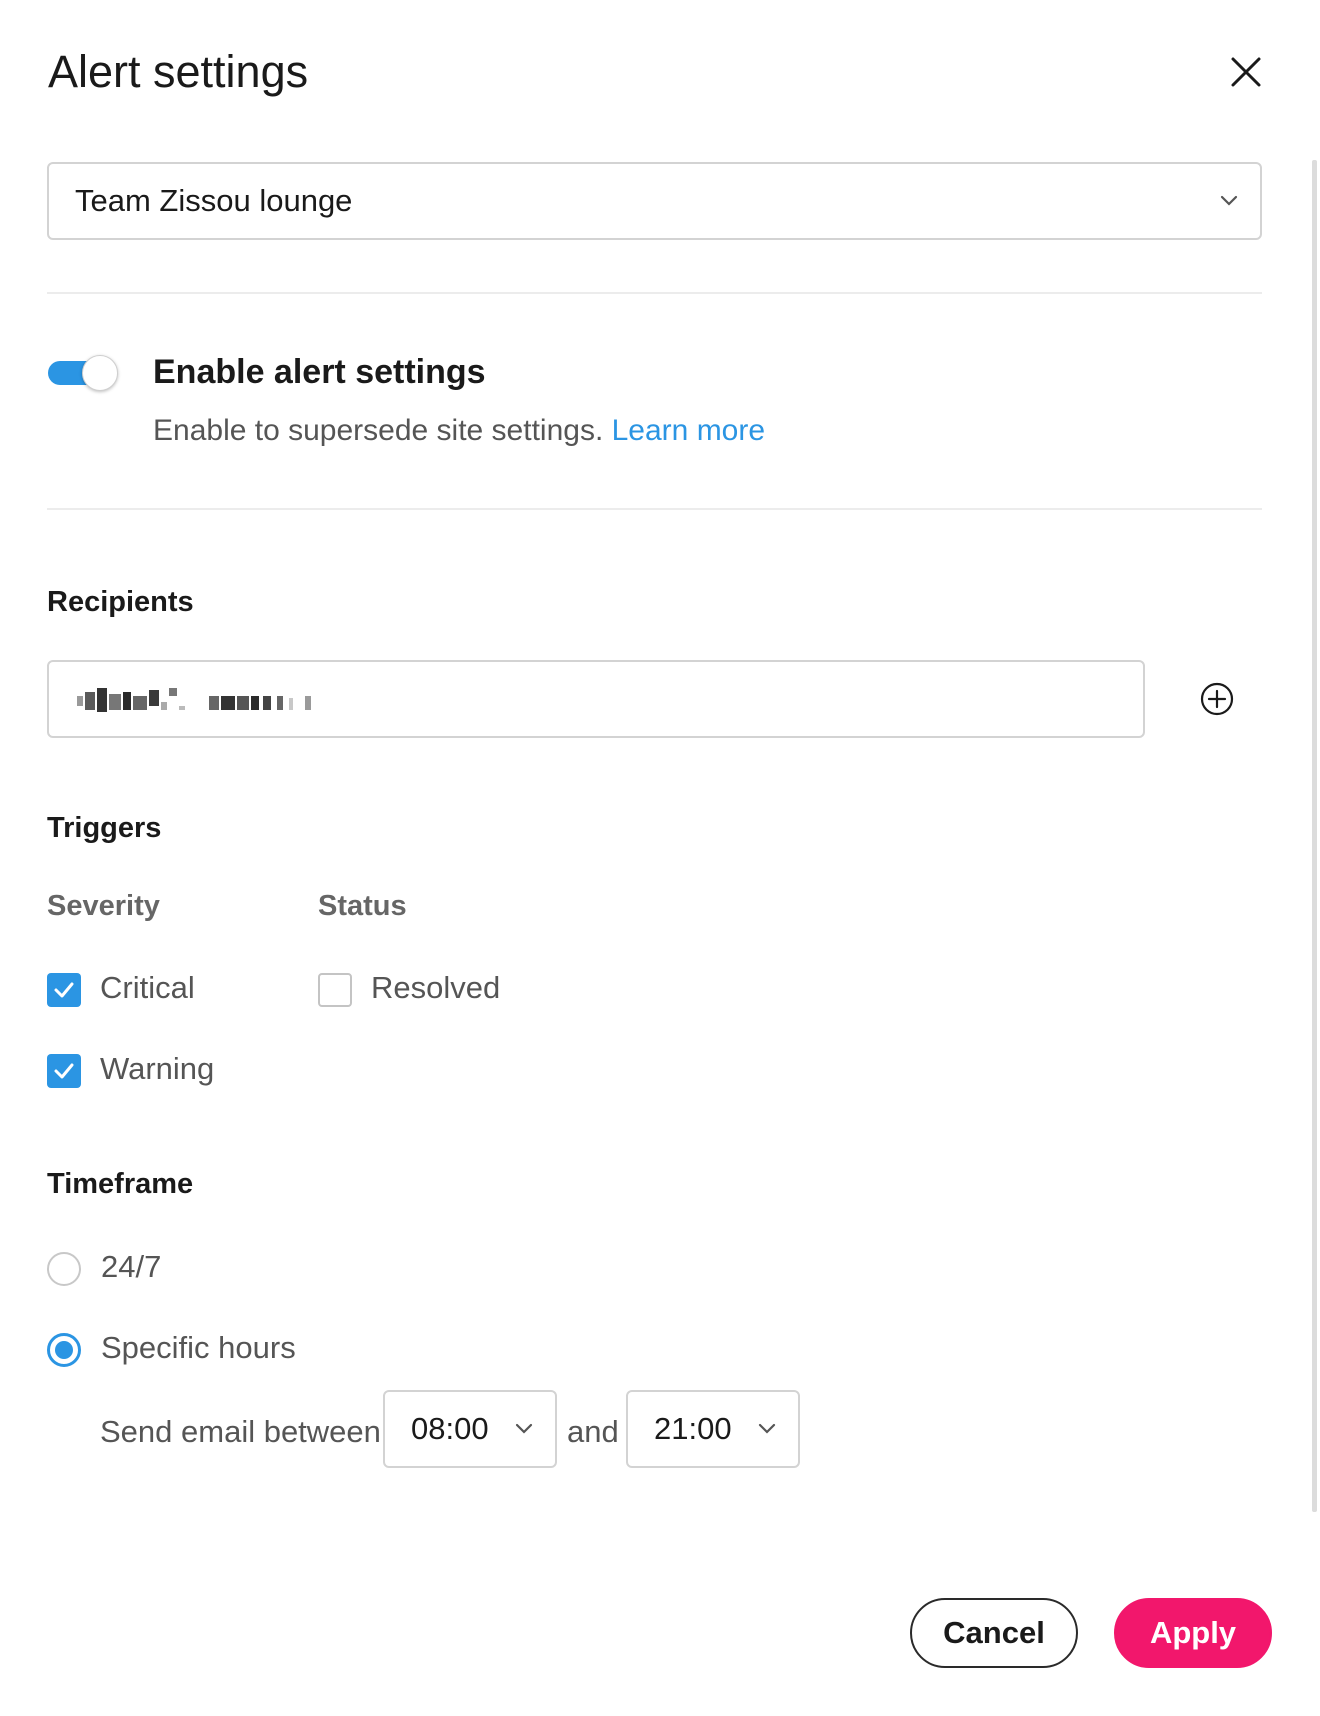  I want to click on timeframe-24-7-label: 24/7, so click(131, 1266).